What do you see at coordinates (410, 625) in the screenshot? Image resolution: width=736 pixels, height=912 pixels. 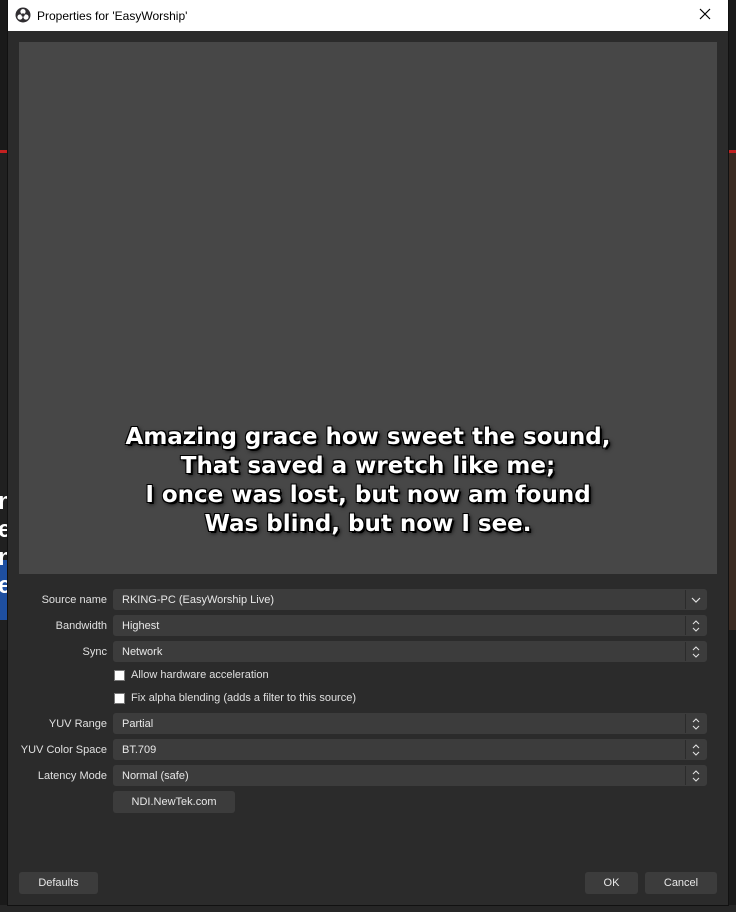 I see `bandwidth-select: Highest` at bounding box center [410, 625].